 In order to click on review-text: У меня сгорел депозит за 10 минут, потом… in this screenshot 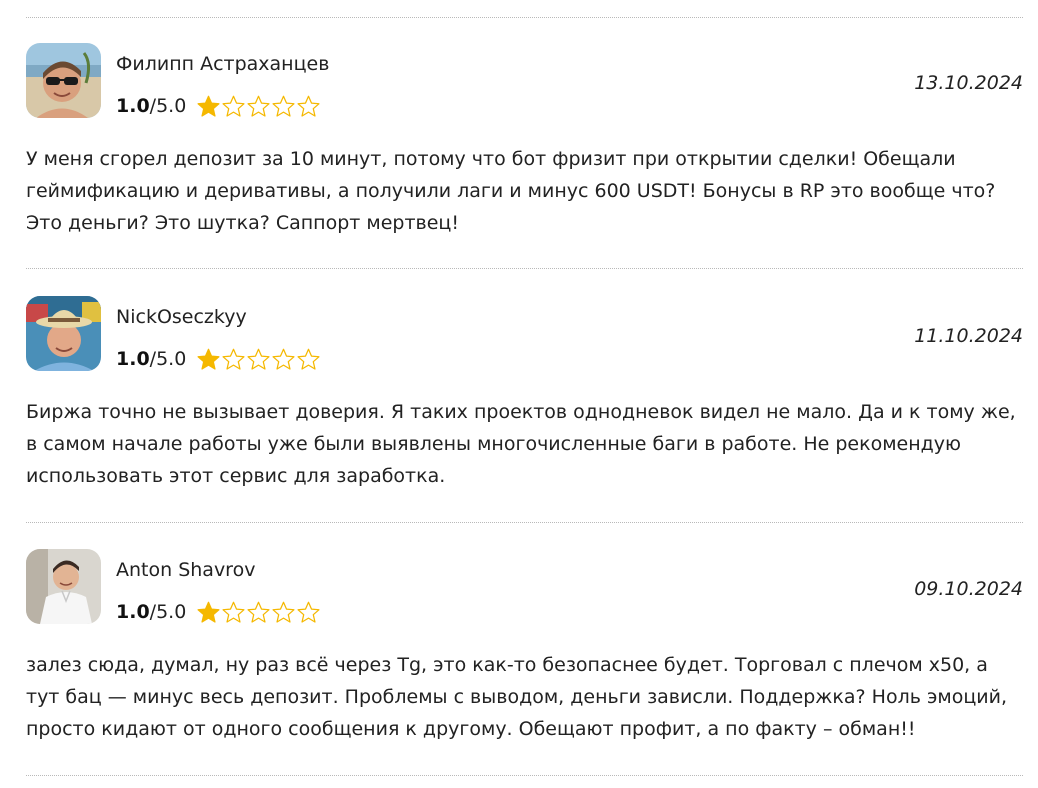, I will do `click(511, 191)`.